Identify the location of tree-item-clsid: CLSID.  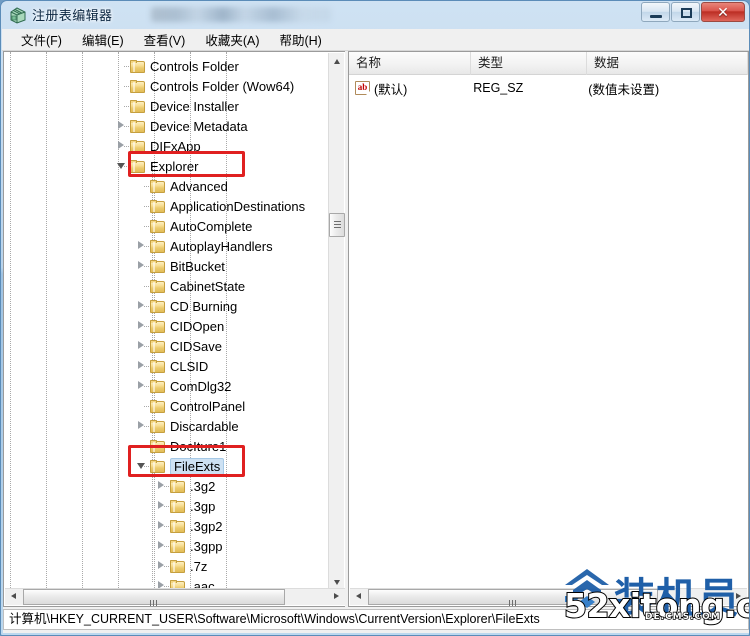
(174, 366).